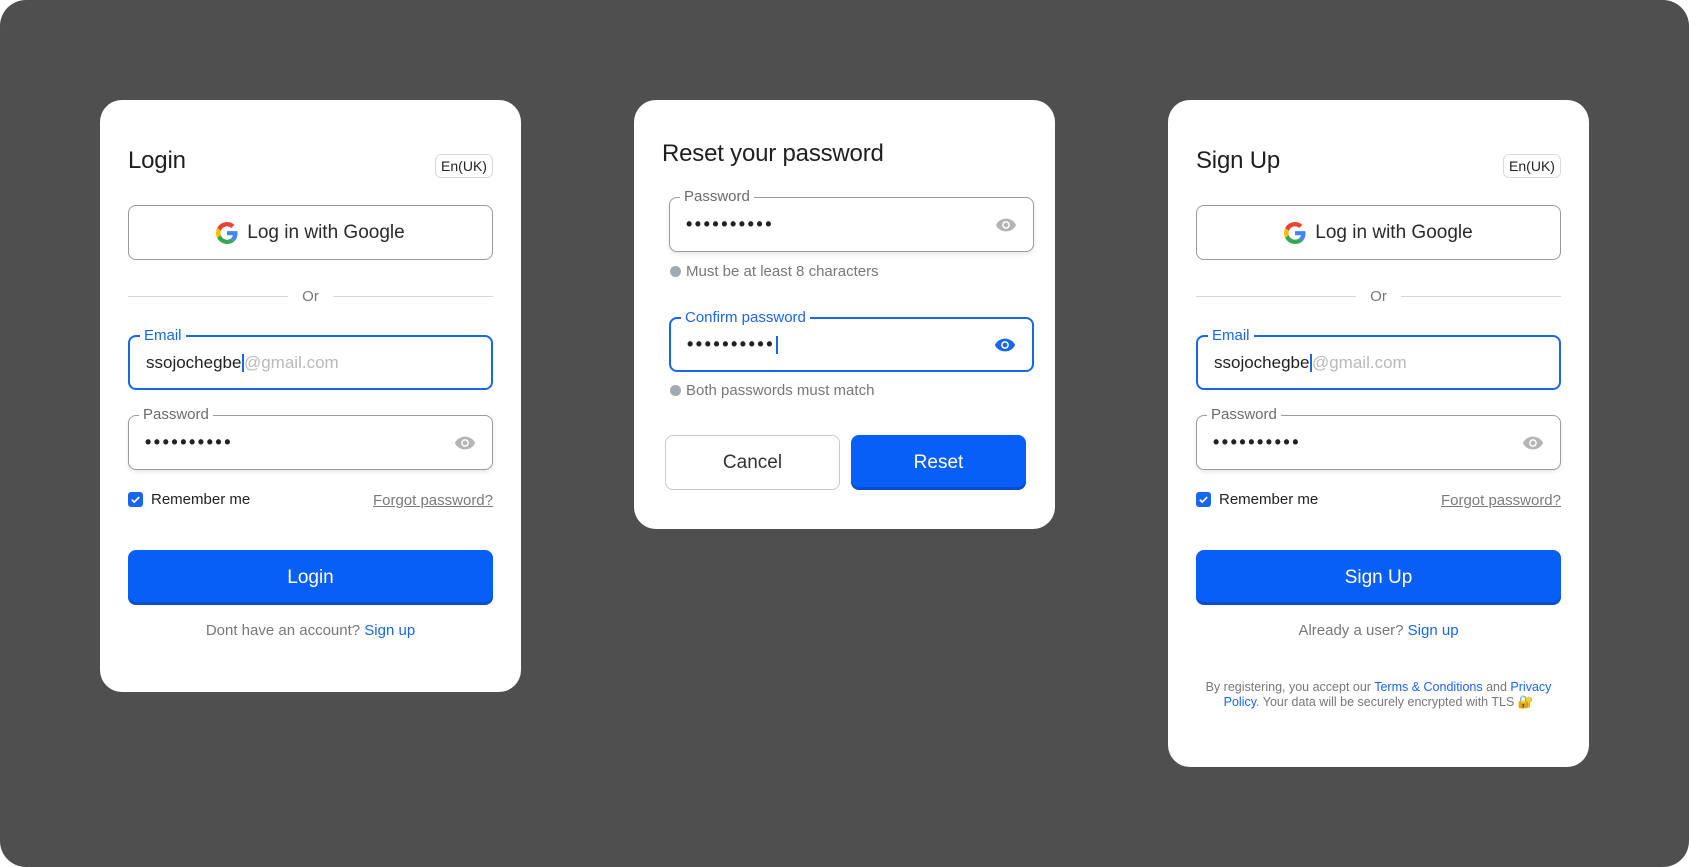 Image resolution: width=1689 pixels, height=867 pixels. What do you see at coordinates (1525, 702) in the screenshot?
I see `lock-icon: 🔐` at bounding box center [1525, 702].